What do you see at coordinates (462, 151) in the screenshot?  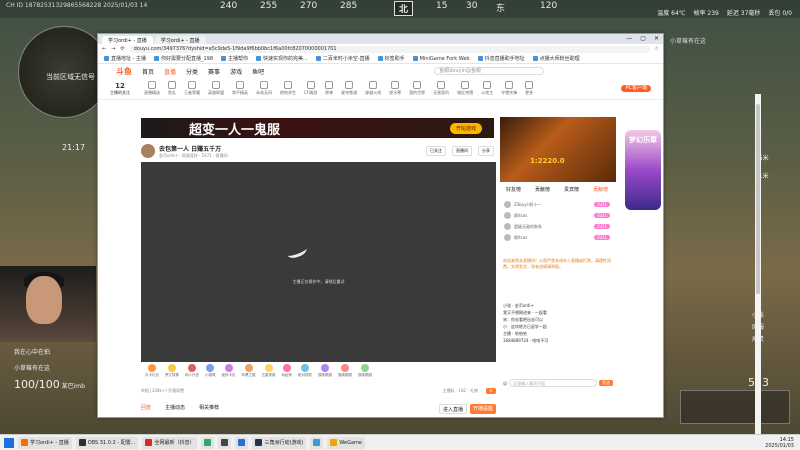 I see `room-button: 直播间` at bounding box center [462, 151].